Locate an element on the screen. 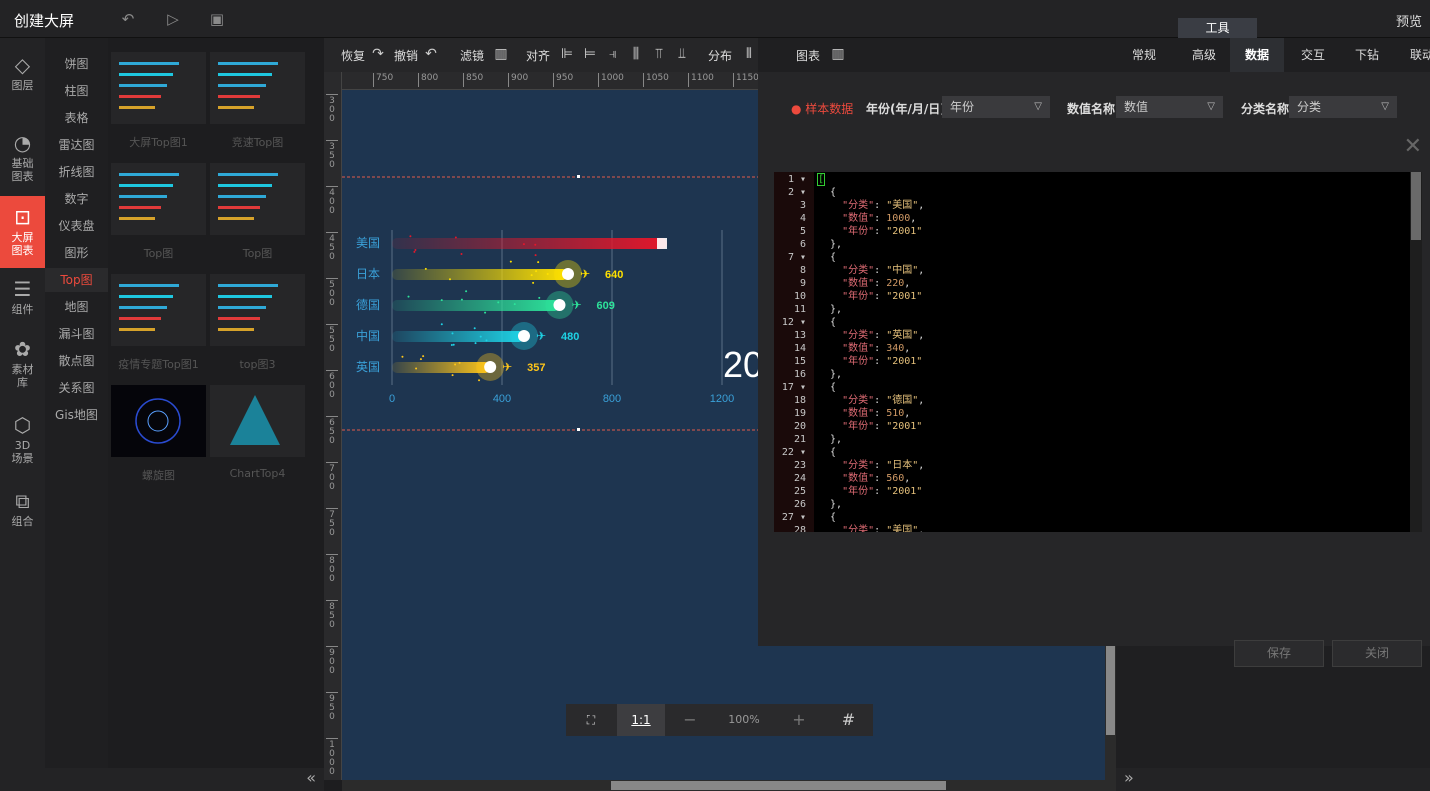 The image size is (1430, 791). nav-item-4: ✿ 素材 库 is located at coordinates (22, 368).